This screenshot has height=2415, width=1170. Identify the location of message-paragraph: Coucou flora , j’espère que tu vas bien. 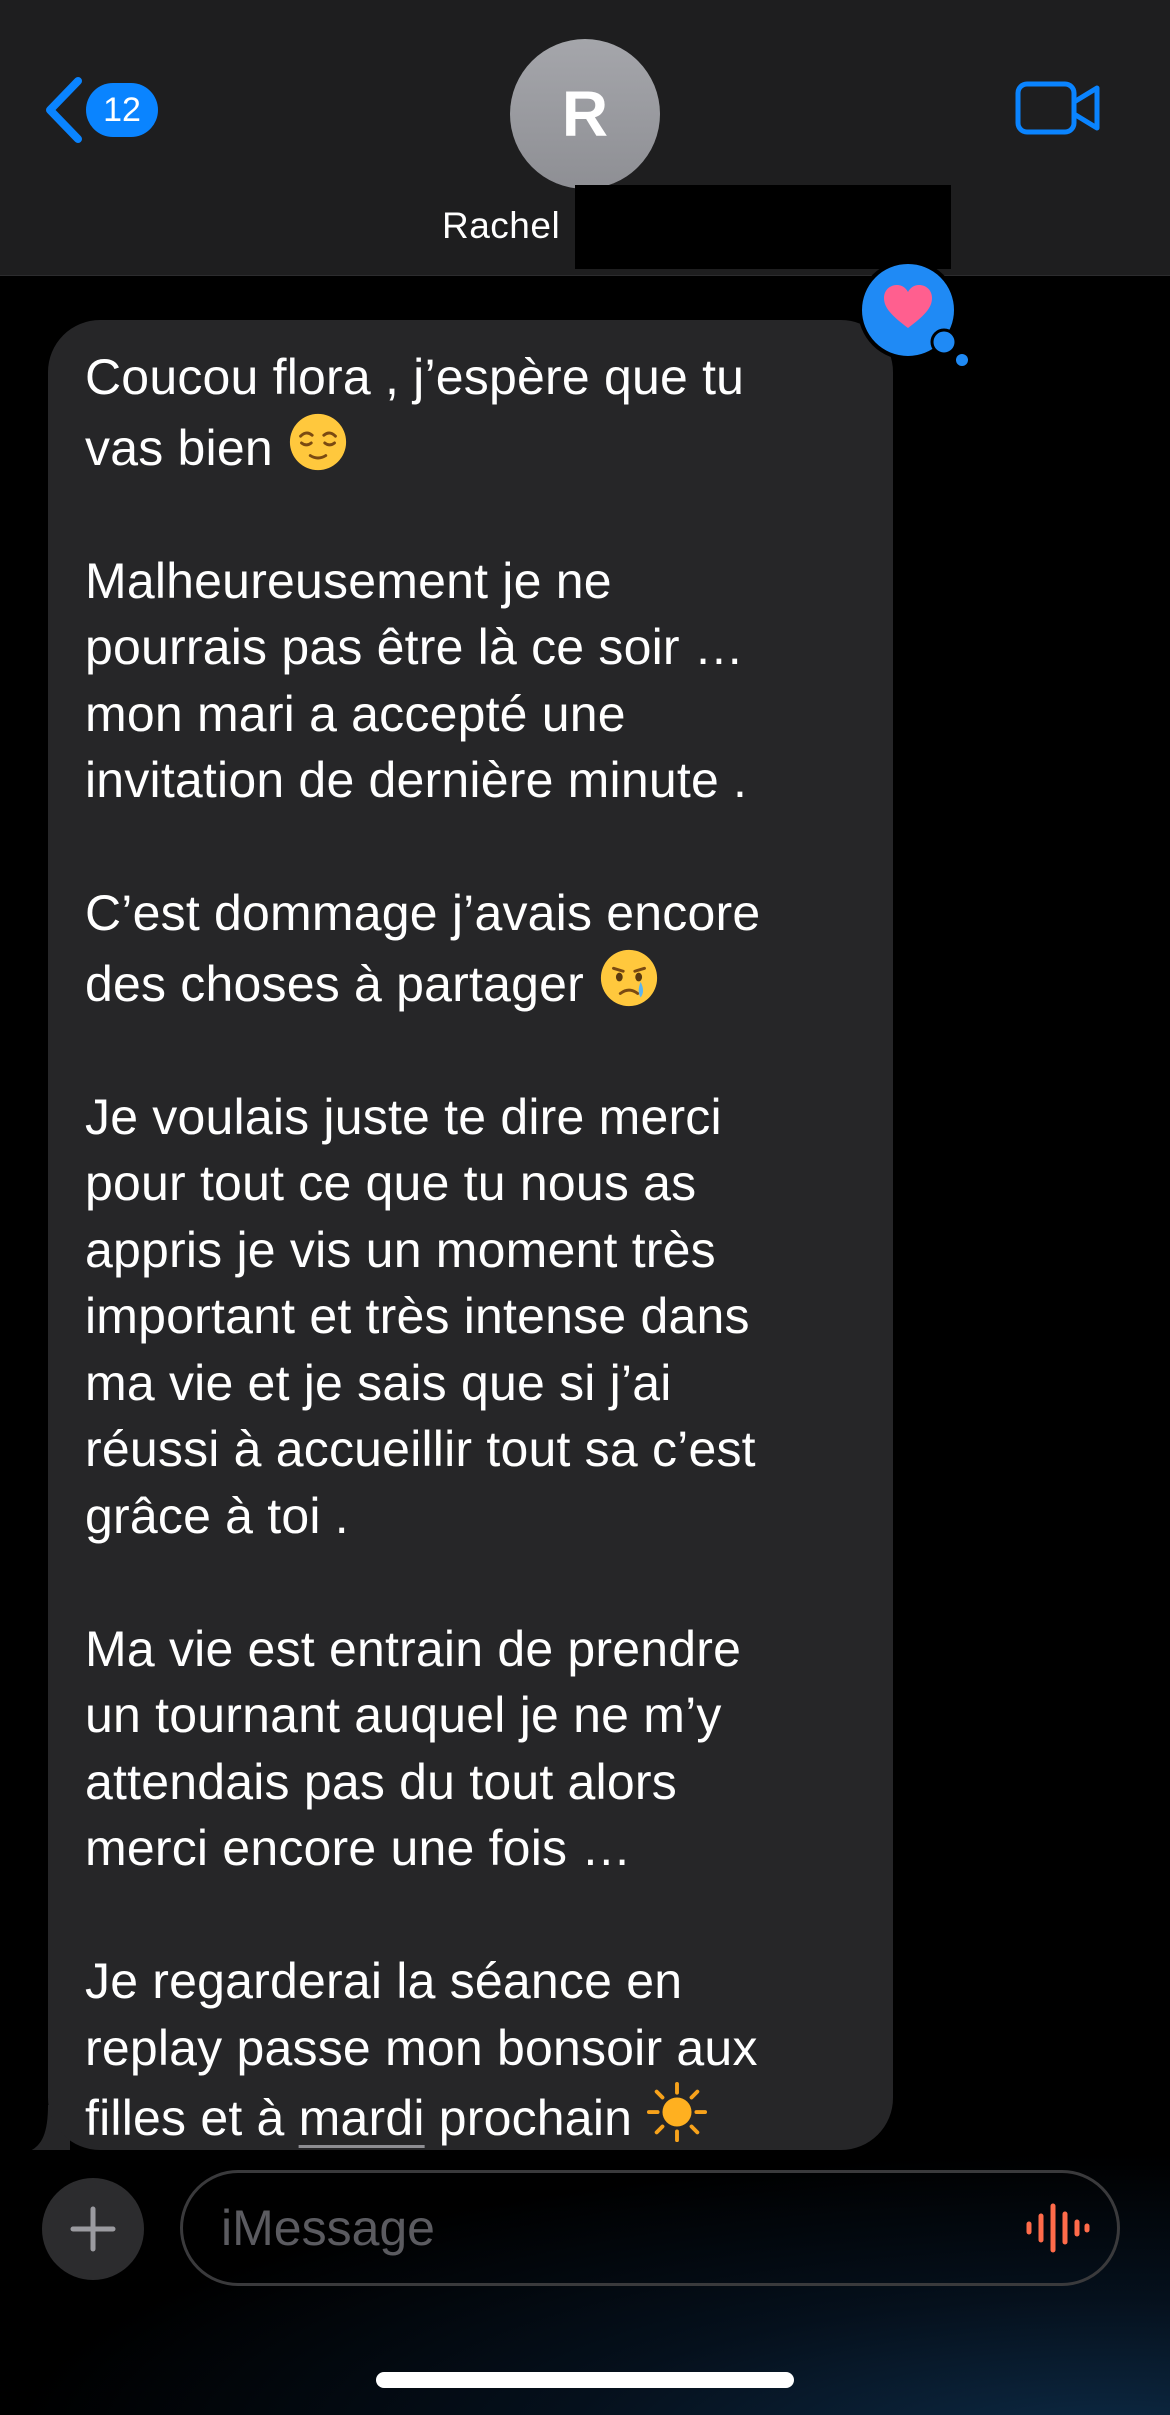
(471, 412).